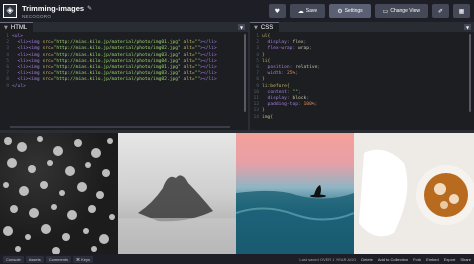 This screenshot has height=264, width=474. I want to click on comments-button: Comments, so click(58, 259).